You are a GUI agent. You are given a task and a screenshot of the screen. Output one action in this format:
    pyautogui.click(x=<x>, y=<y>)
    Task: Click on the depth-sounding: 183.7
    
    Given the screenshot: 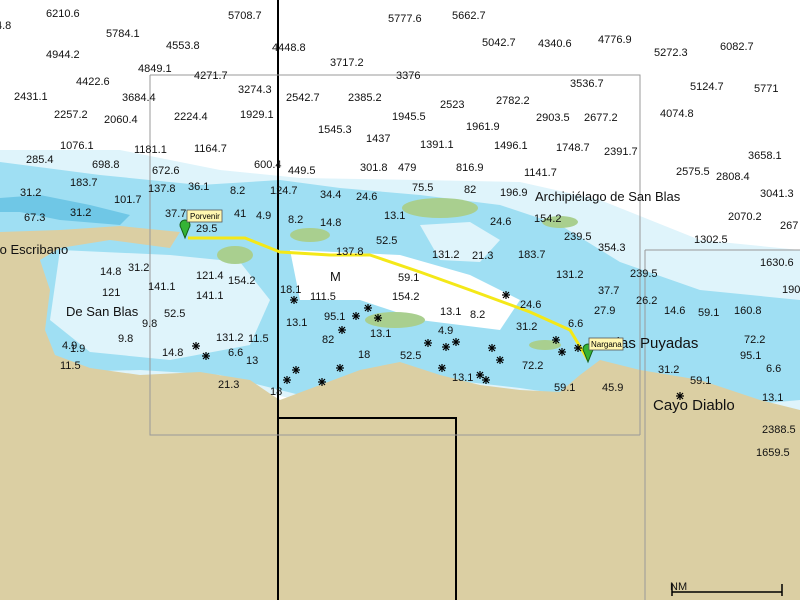 What is the action you would take?
    pyautogui.click(x=532, y=255)
    